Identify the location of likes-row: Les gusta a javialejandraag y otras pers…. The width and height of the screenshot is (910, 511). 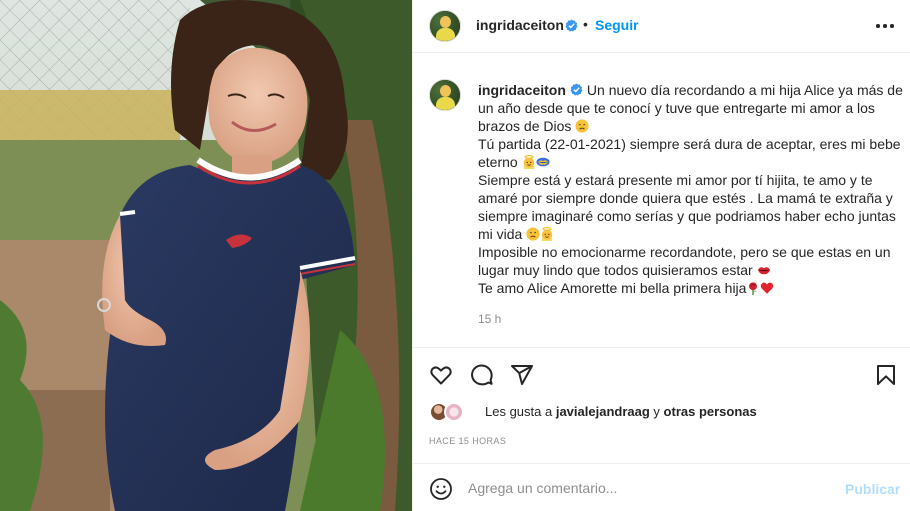
(664, 412).